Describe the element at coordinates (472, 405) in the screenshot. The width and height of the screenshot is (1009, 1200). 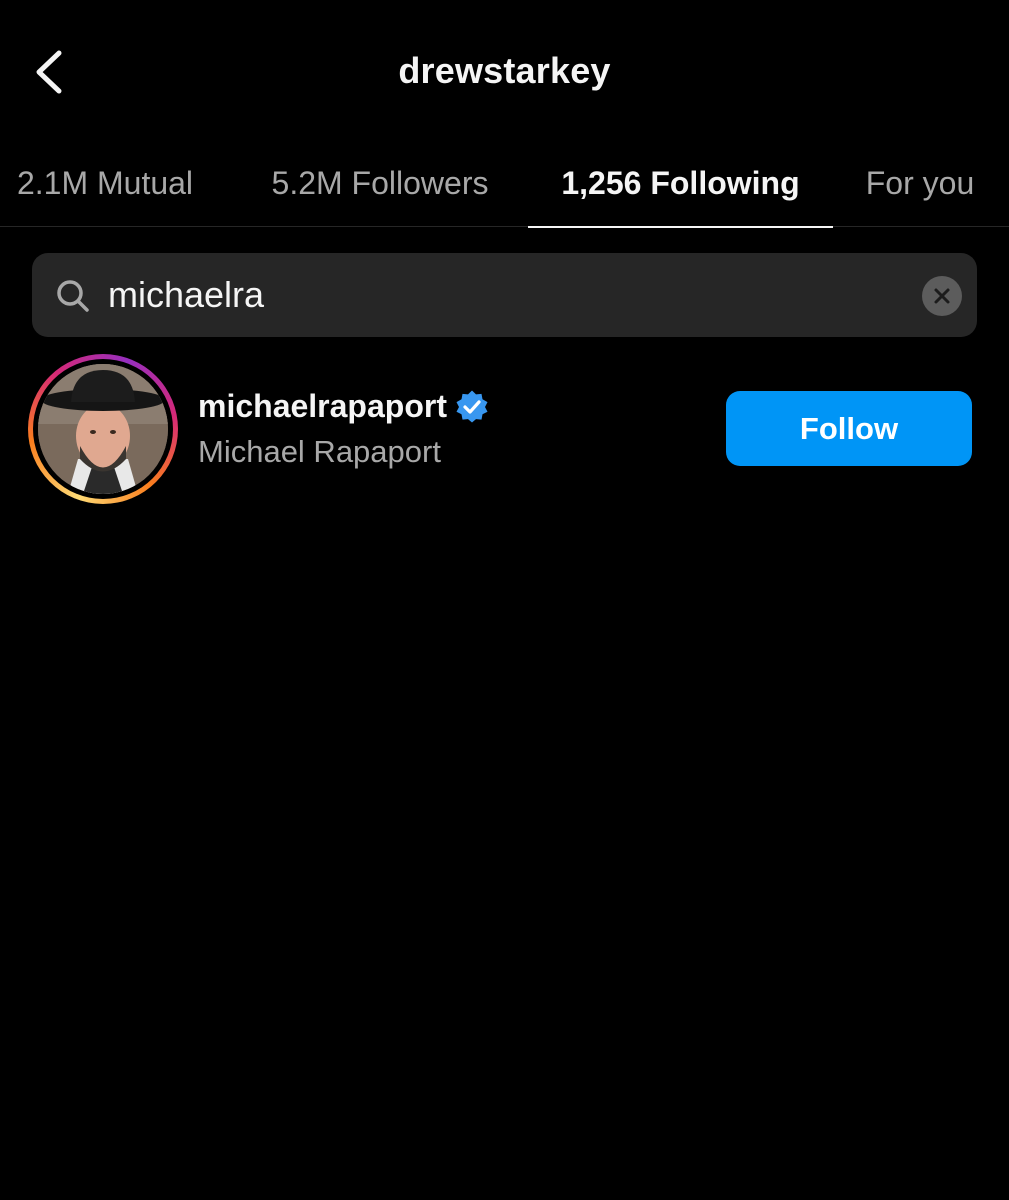
I see `verified-badge-icon` at that location.